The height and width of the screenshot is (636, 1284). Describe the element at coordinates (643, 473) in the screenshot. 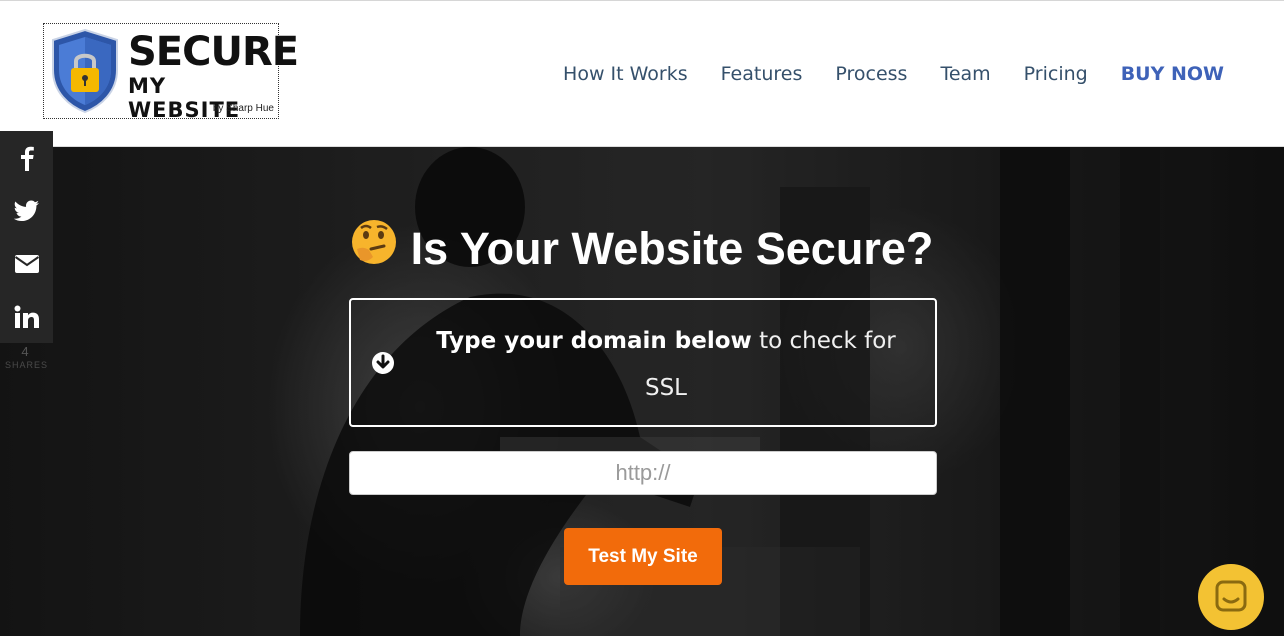

I see `domain-url-input` at that location.